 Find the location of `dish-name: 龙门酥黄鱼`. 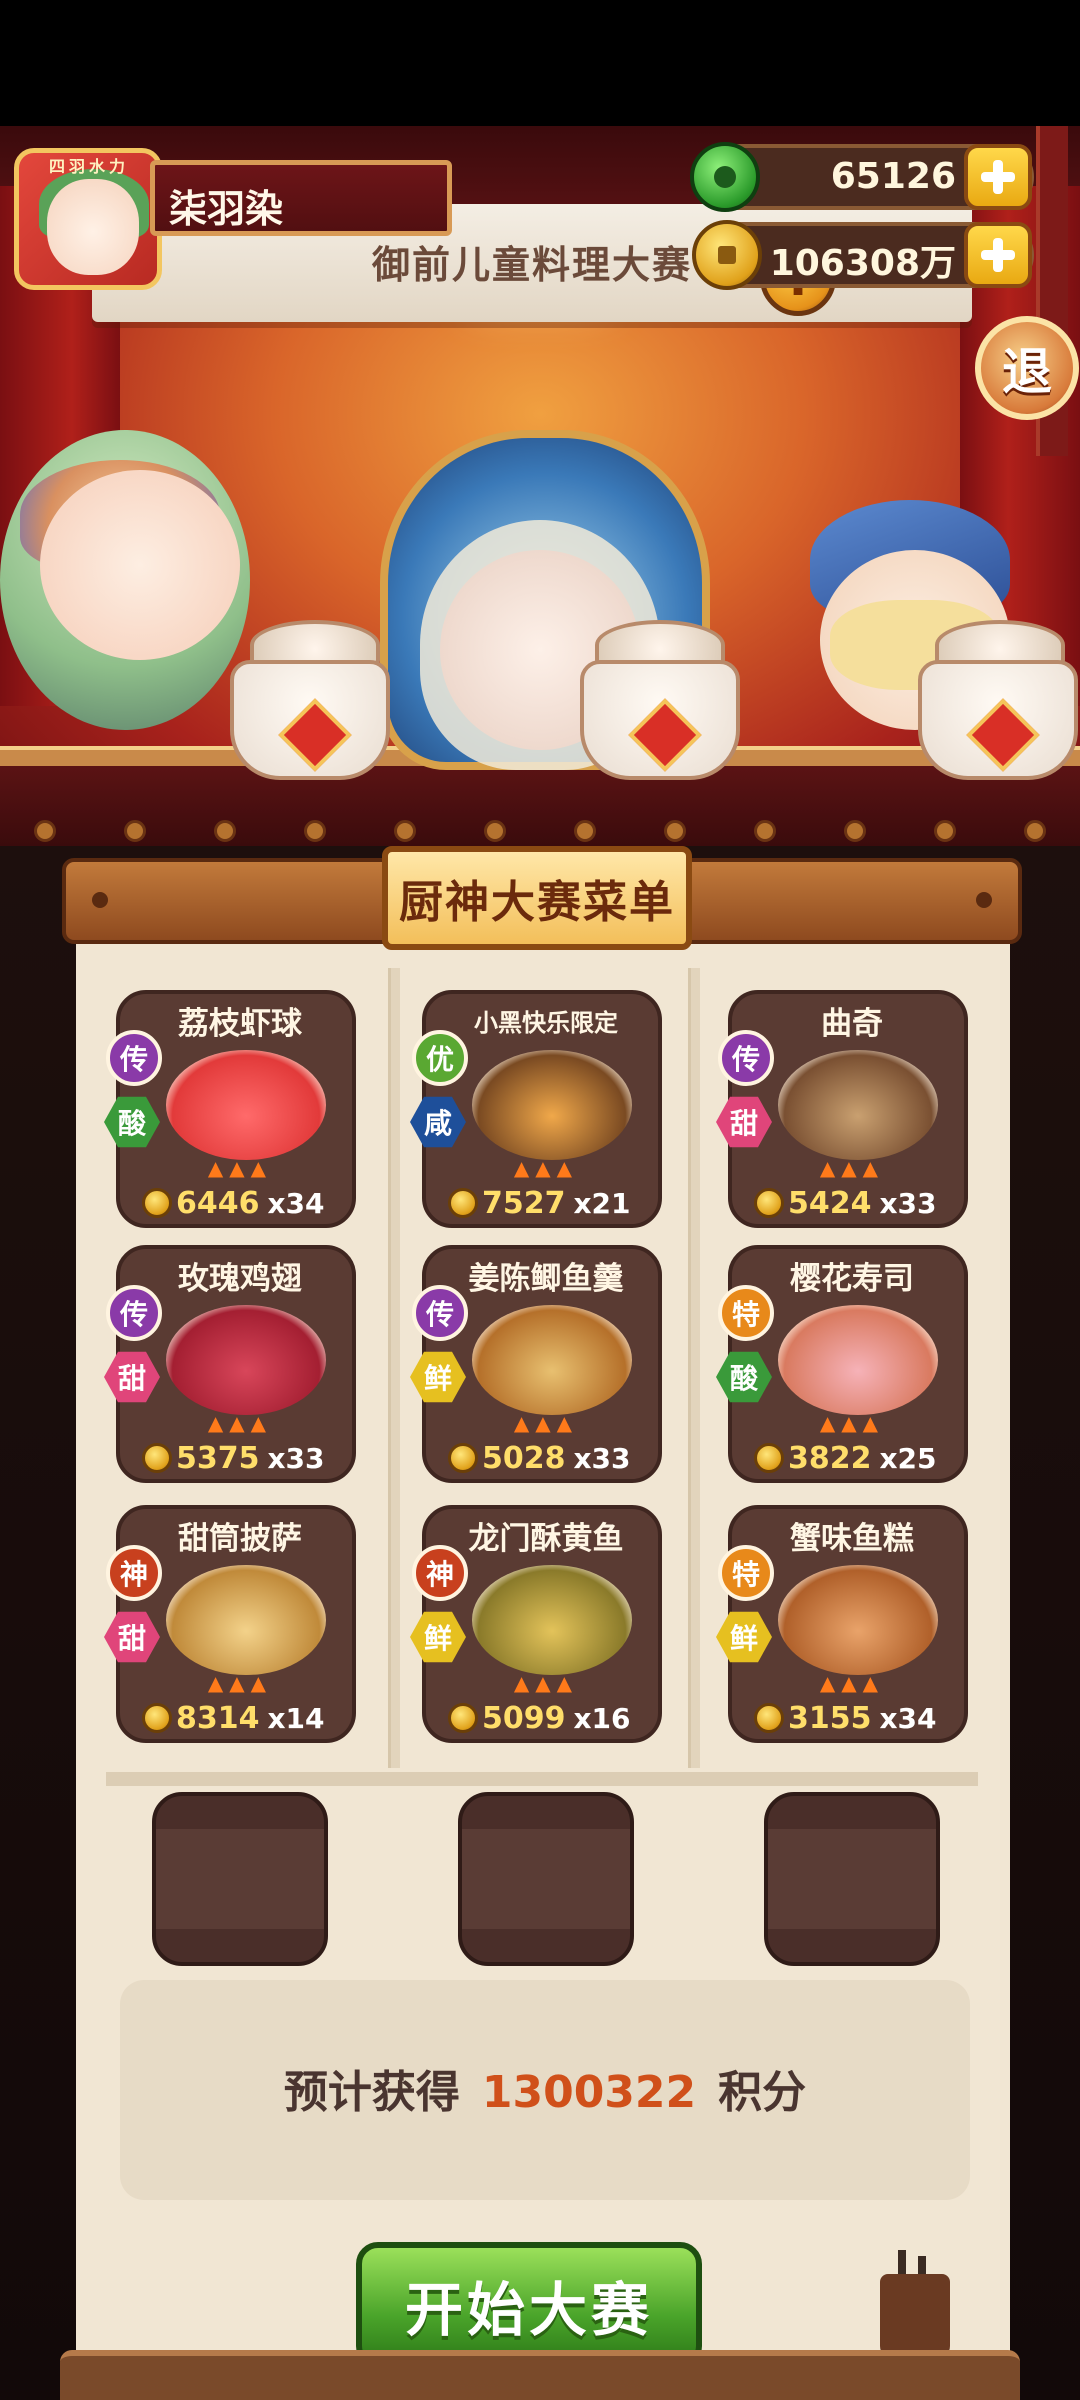

dish-name: 龙门酥黄鱼 is located at coordinates (546, 1539).